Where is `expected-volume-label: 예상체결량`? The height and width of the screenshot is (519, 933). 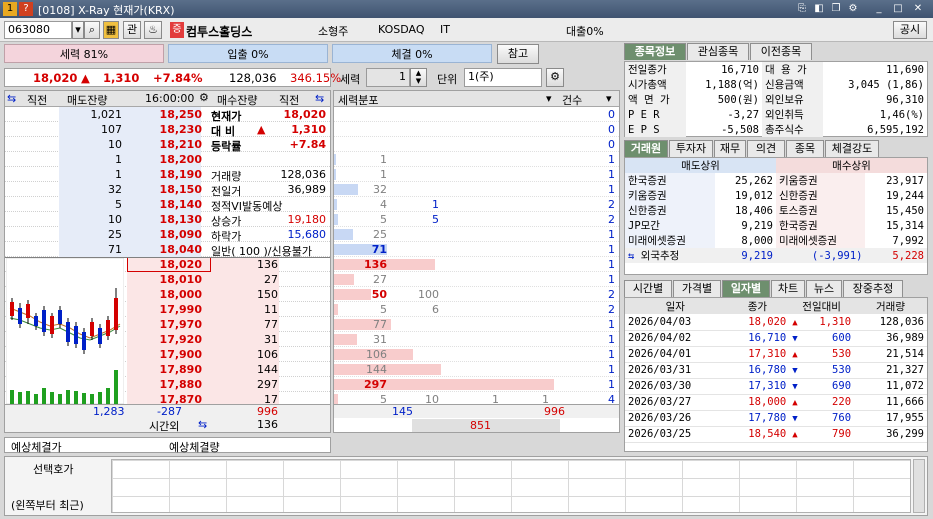 expected-volume-label: 예상체결량 is located at coordinates (194, 447).